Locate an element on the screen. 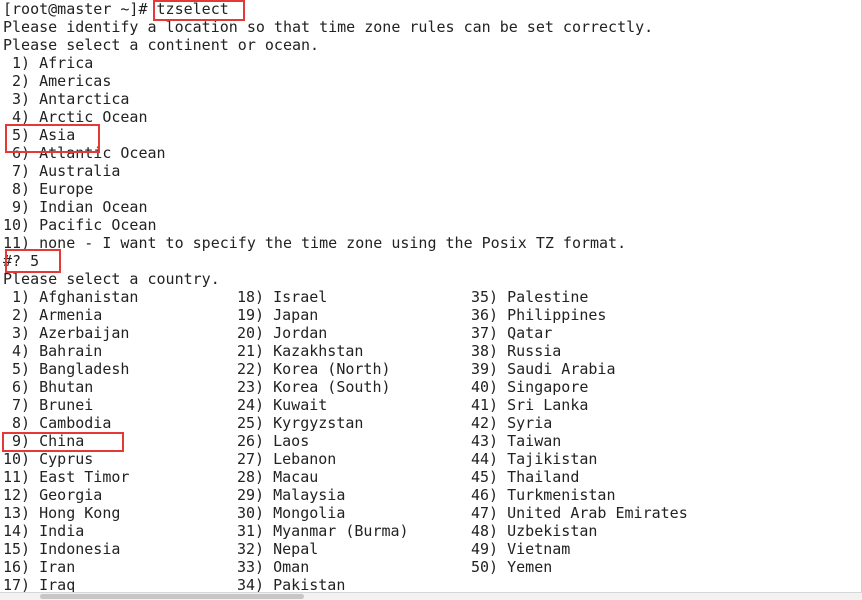 The height and width of the screenshot is (600, 862). country-option: 27) Lebanon is located at coordinates (287, 459).